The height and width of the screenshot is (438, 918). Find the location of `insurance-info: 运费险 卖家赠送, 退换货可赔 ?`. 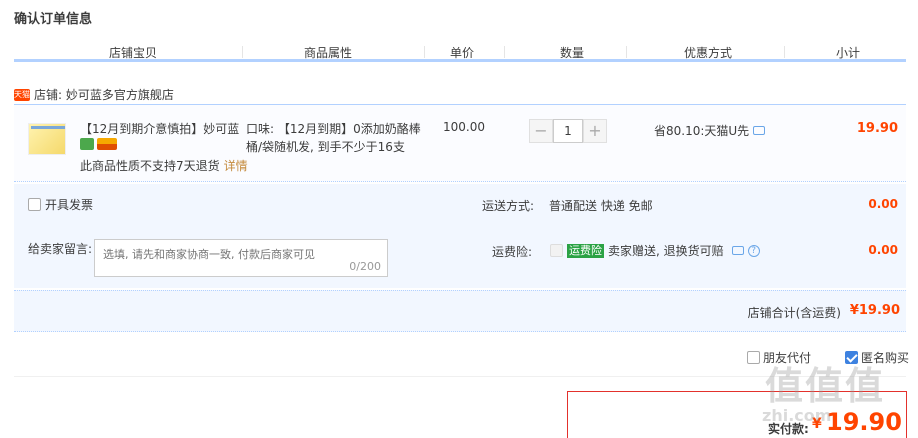

insurance-info: 运费险 卖家赠送, 退换货可赔 ? is located at coordinates (655, 250).